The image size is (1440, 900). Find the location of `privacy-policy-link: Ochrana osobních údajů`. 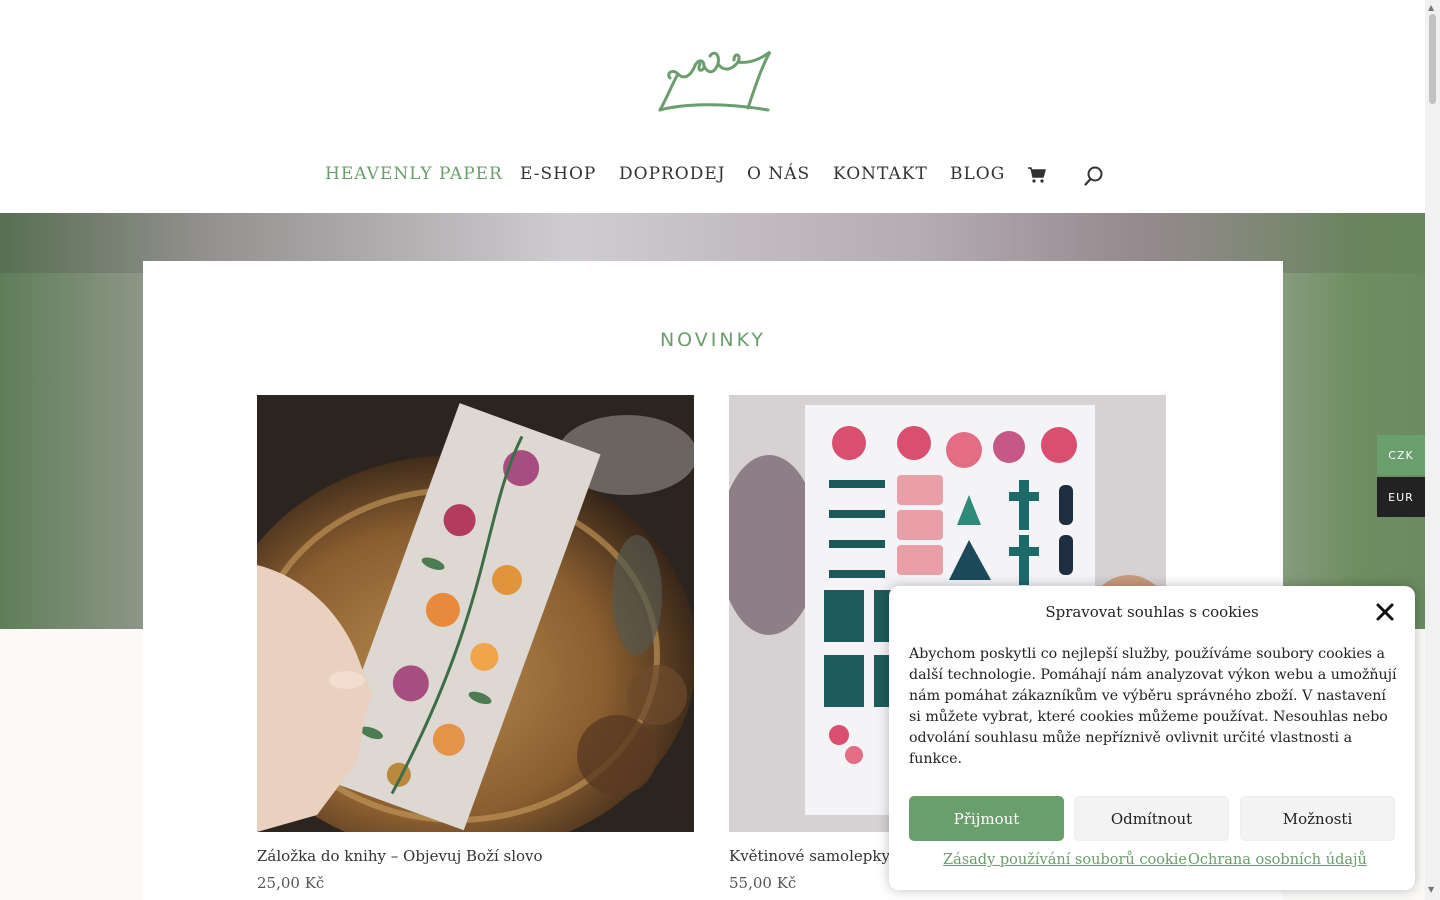

privacy-policy-link: Ochrana osobních údajů is located at coordinates (1277, 860).